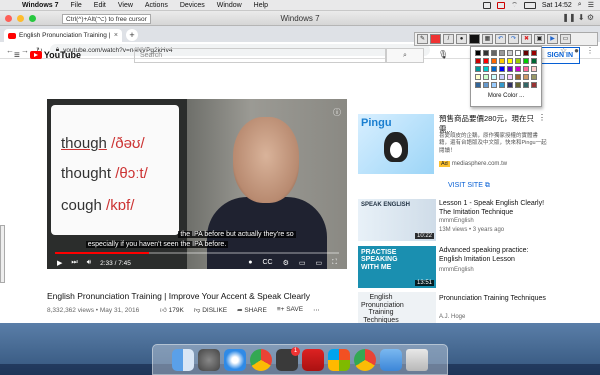 This screenshot has width=600, height=375. I want to click on mic-icon: 🎙︎, so click(443, 54).